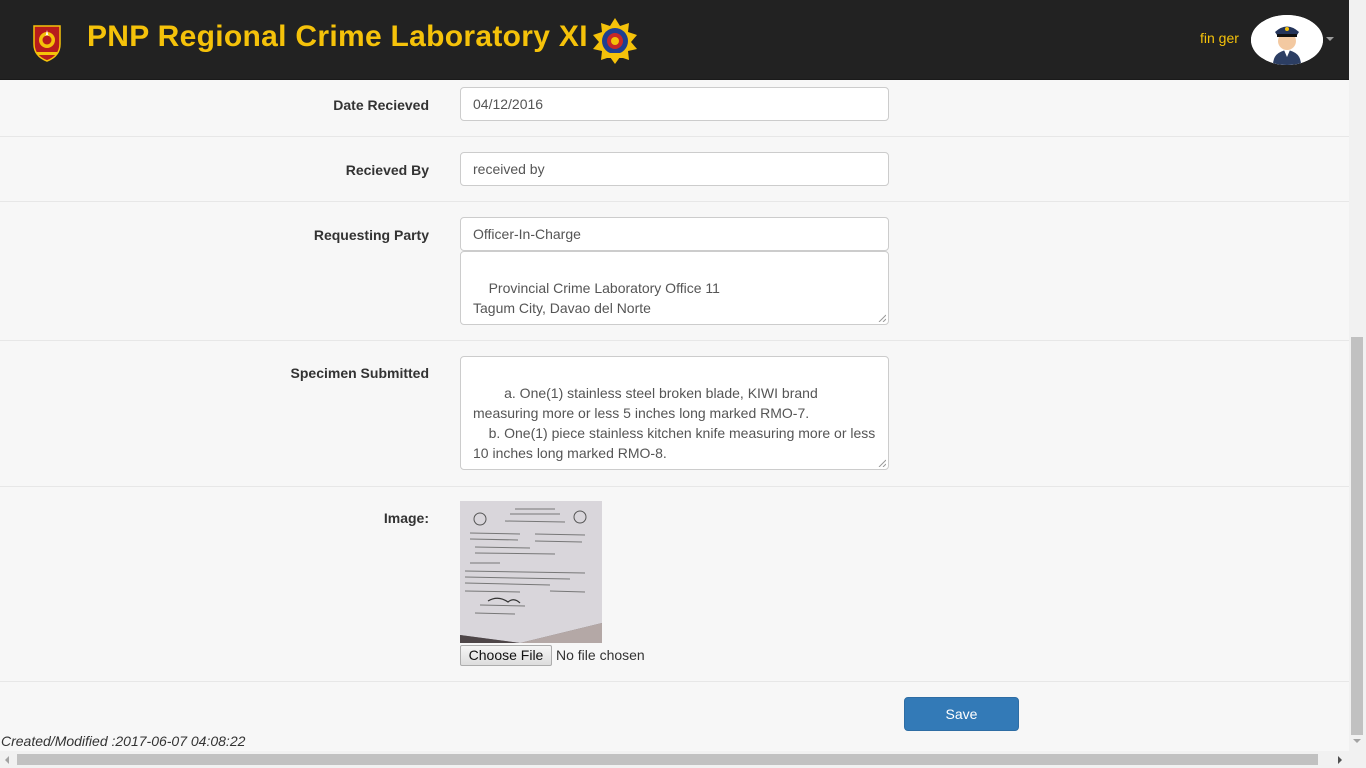 This screenshot has height=768, width=1366. What do you see at coordinates (531, 572) in the screenshot?
I see `uploaded-document-thumbnail` at bounding box center [531, 572].